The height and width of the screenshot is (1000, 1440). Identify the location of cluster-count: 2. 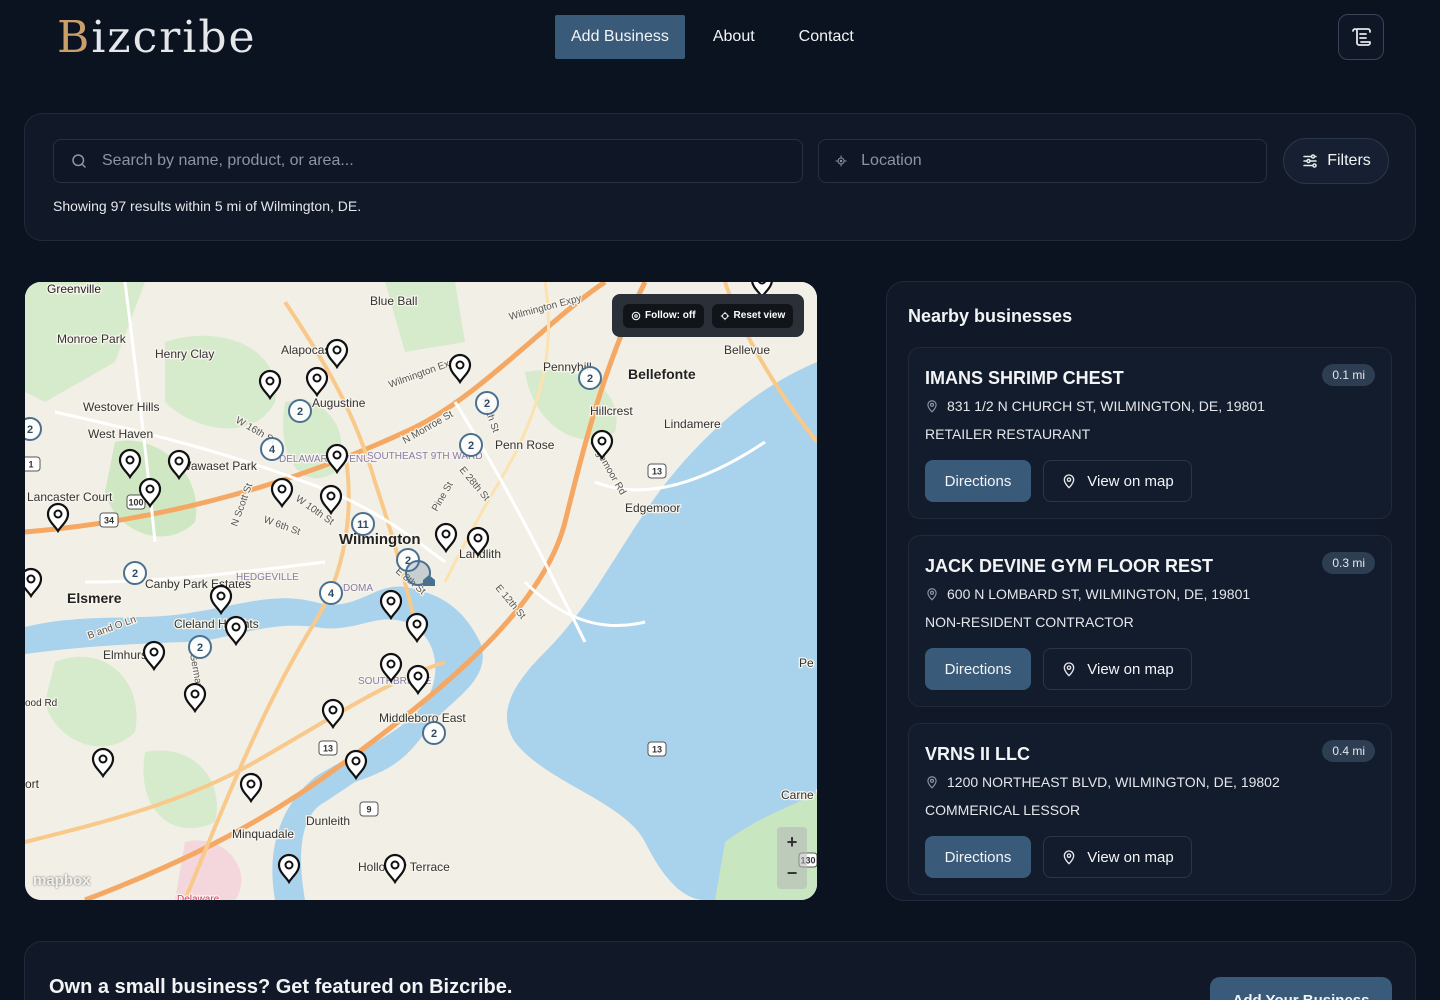
(434, 734).